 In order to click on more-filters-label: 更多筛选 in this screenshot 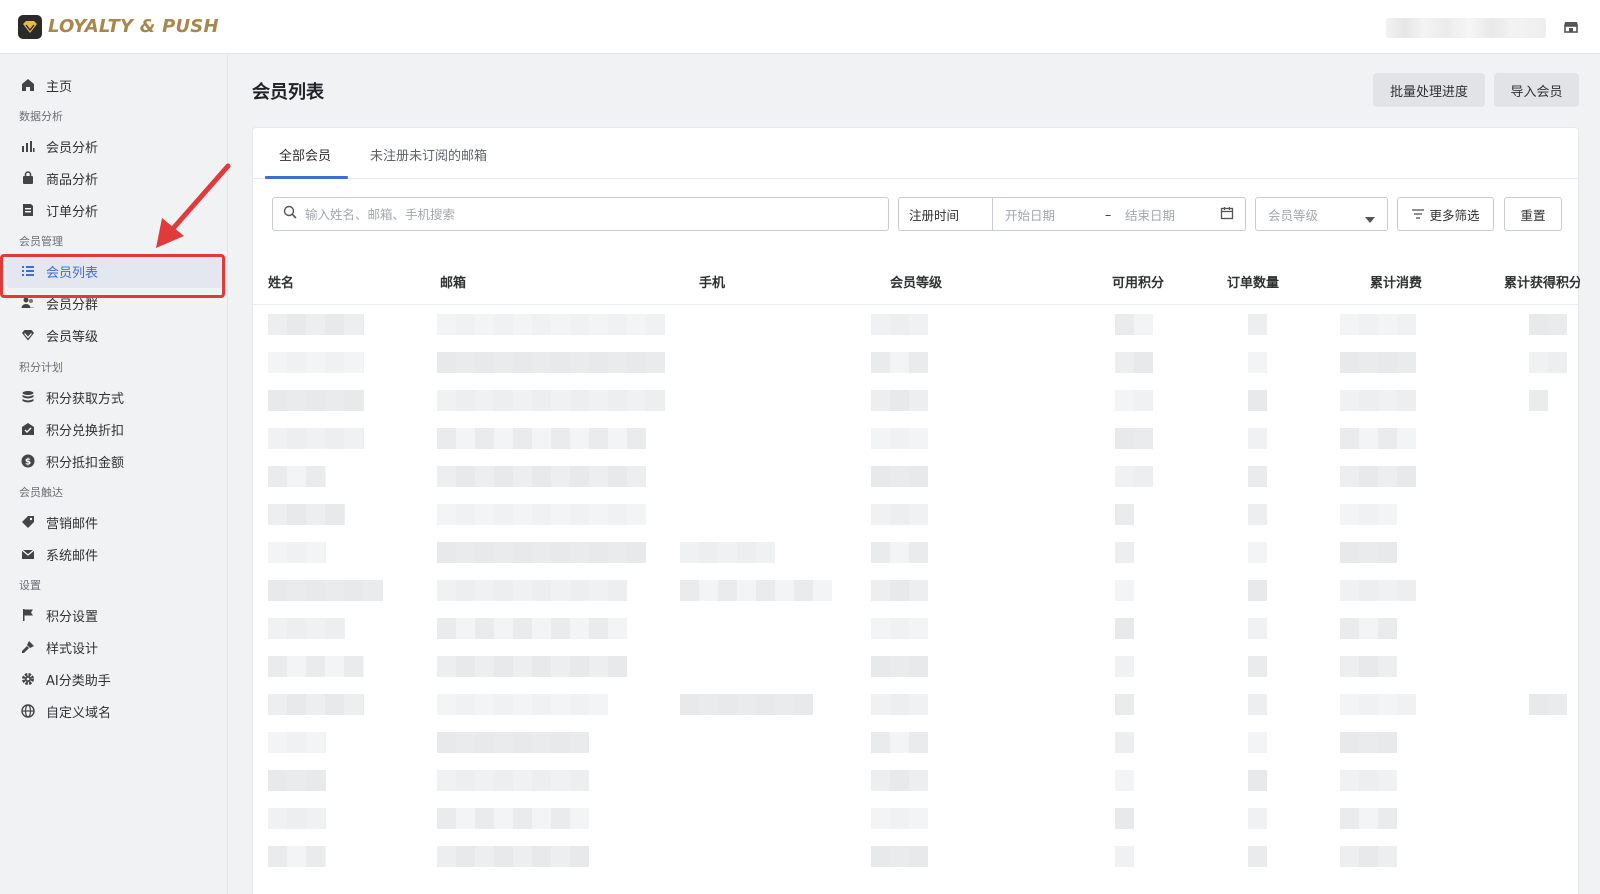, I will do `click(1454, 215)`.